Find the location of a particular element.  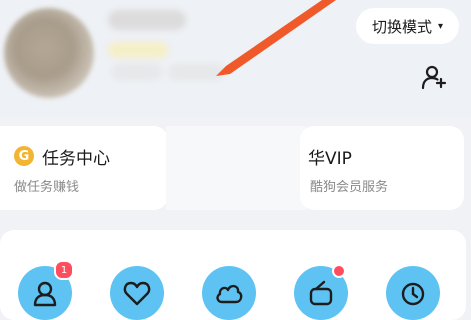

notification-badge: 1 is located at coordinates (64, 270).